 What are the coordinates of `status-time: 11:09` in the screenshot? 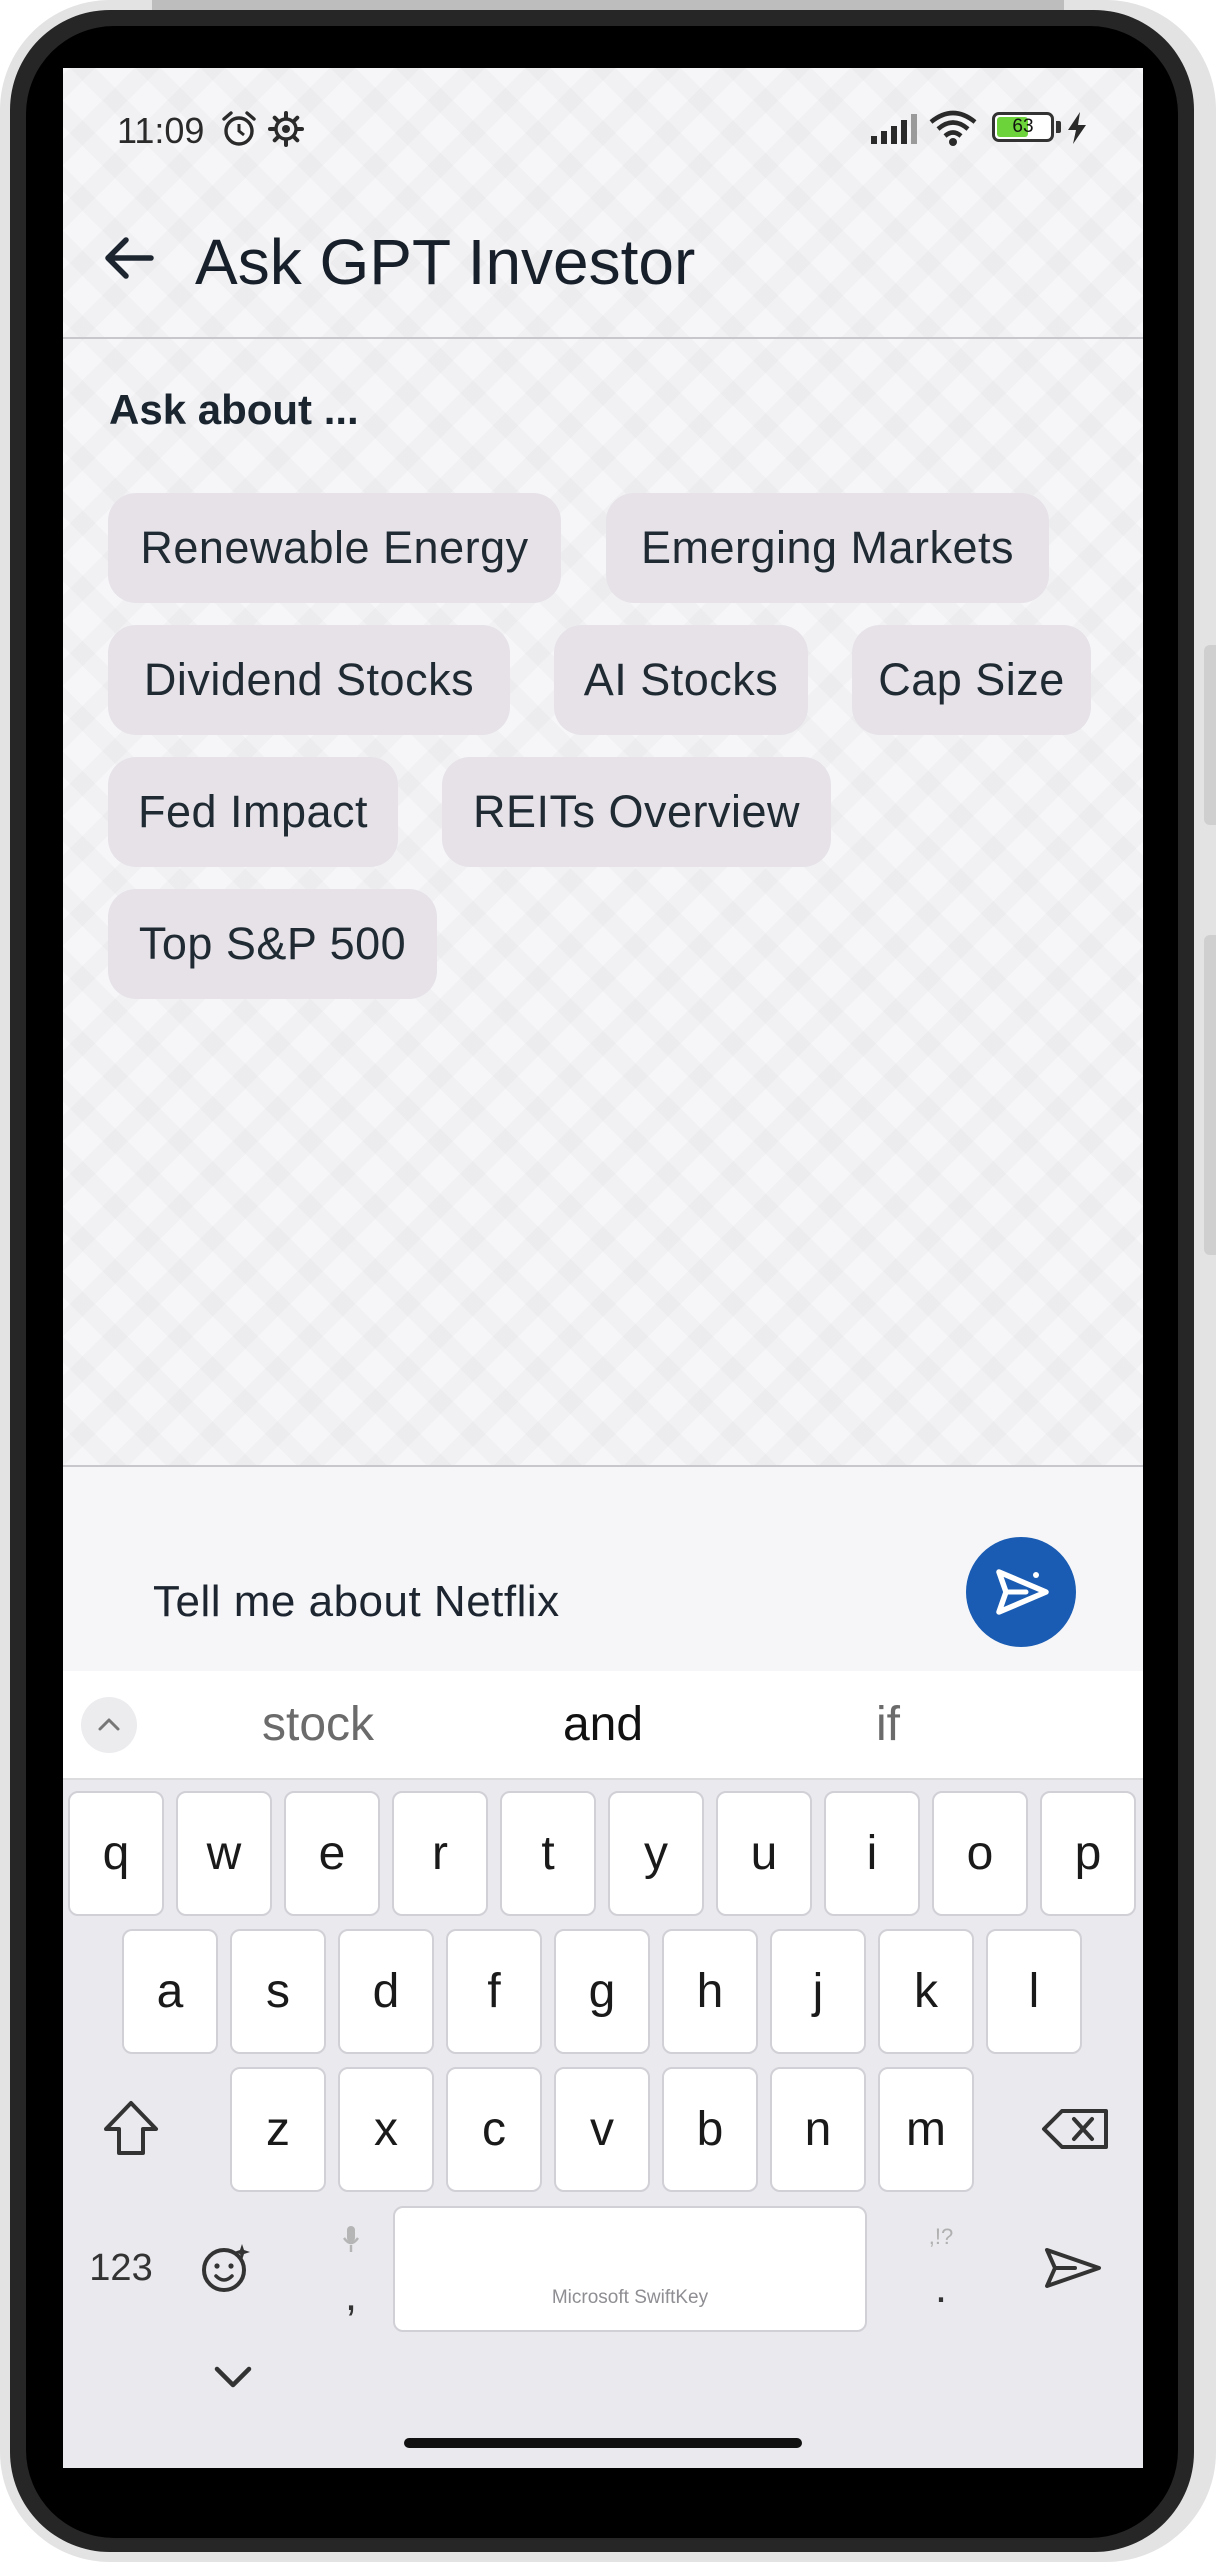 It's located at (161, 130).